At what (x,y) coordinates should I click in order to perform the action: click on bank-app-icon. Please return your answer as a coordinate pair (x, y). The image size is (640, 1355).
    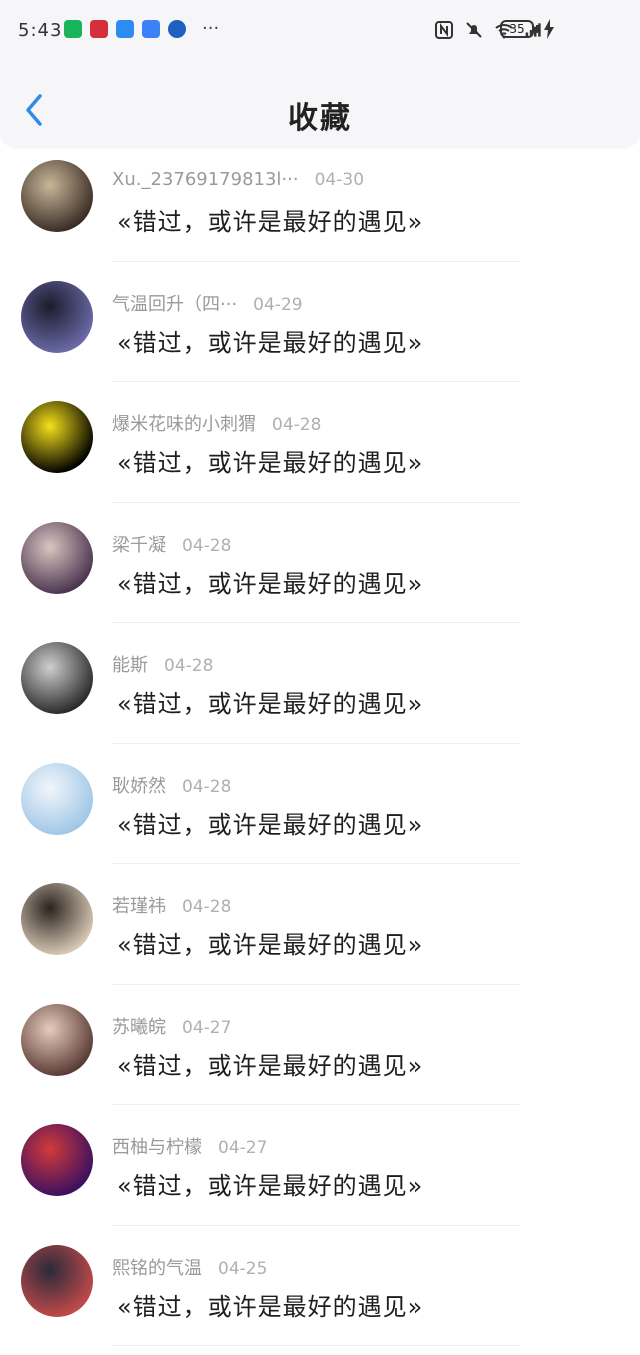
    Looking at the image, I should click on (177, 29).